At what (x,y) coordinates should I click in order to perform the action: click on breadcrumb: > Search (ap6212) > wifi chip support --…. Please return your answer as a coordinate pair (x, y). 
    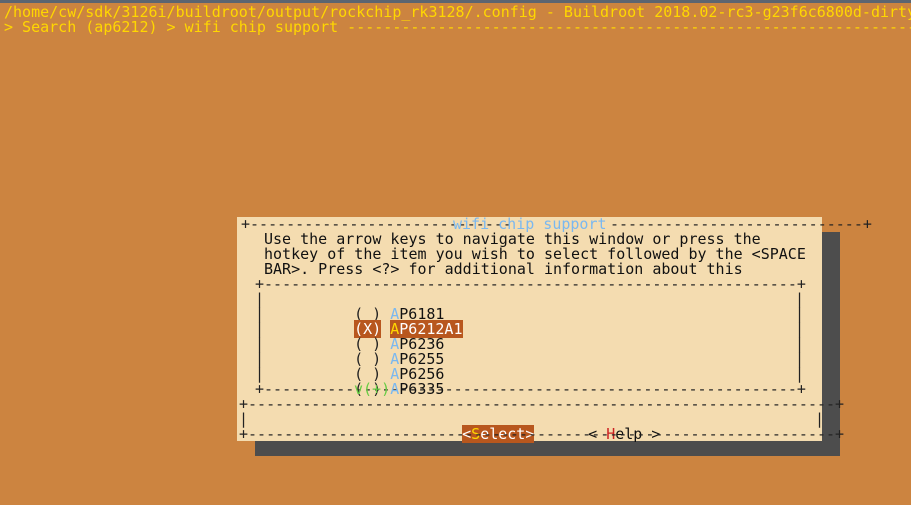
    Looking at the image, I should click on (457, 27).